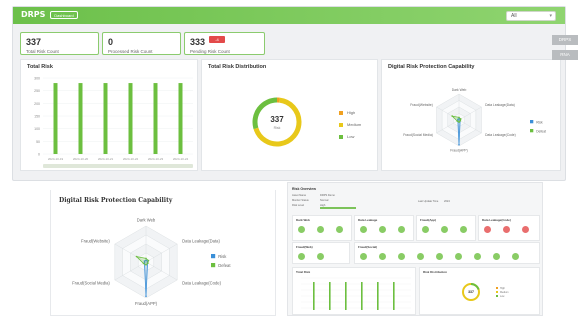  Describe the element at coordinates (198, 42) in the screenshot. I see `pending-risk-value: 333` at that location.